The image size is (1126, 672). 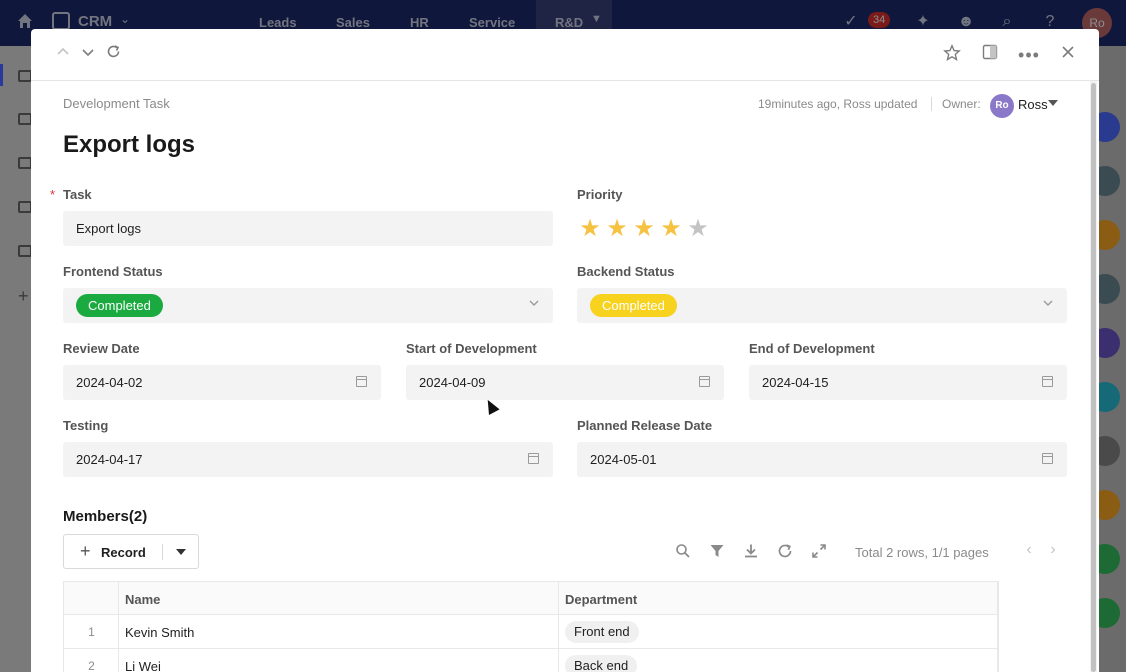 I want to click on left-rail: +, so click(x=16, y=359).